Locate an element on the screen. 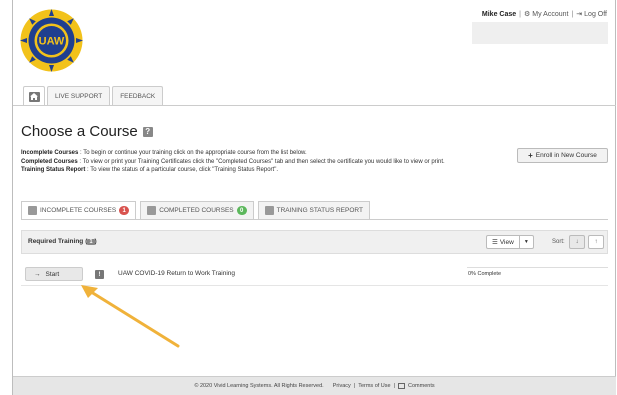  progress-bar is located at coordinates (537, 267).